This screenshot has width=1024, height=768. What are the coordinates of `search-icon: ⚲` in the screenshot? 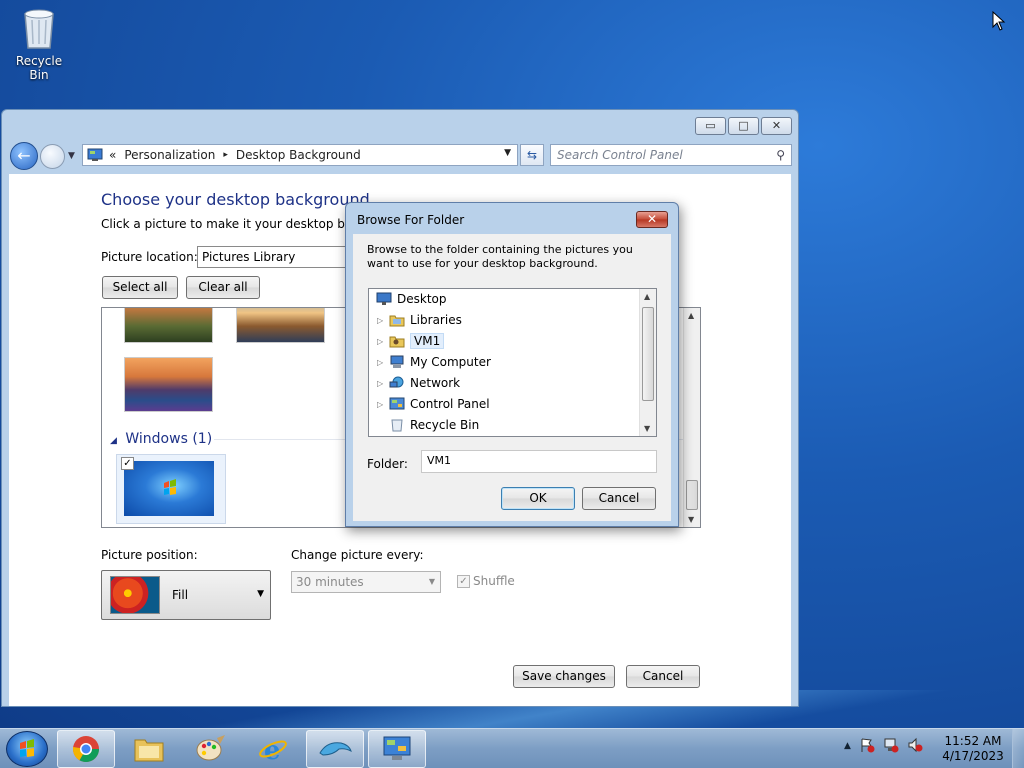 It's located at (780, 155).